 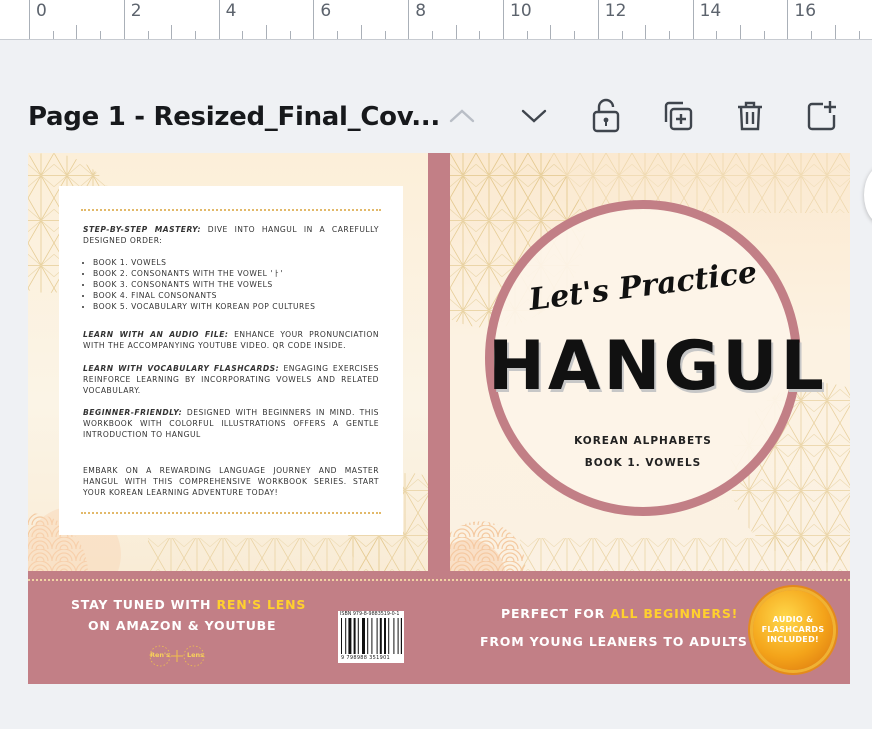 What do you see at coordinates (178, 656) in the screenshot?
I see `rens-lens-logo: Ren's Lens` at bounding box center [178, 656].